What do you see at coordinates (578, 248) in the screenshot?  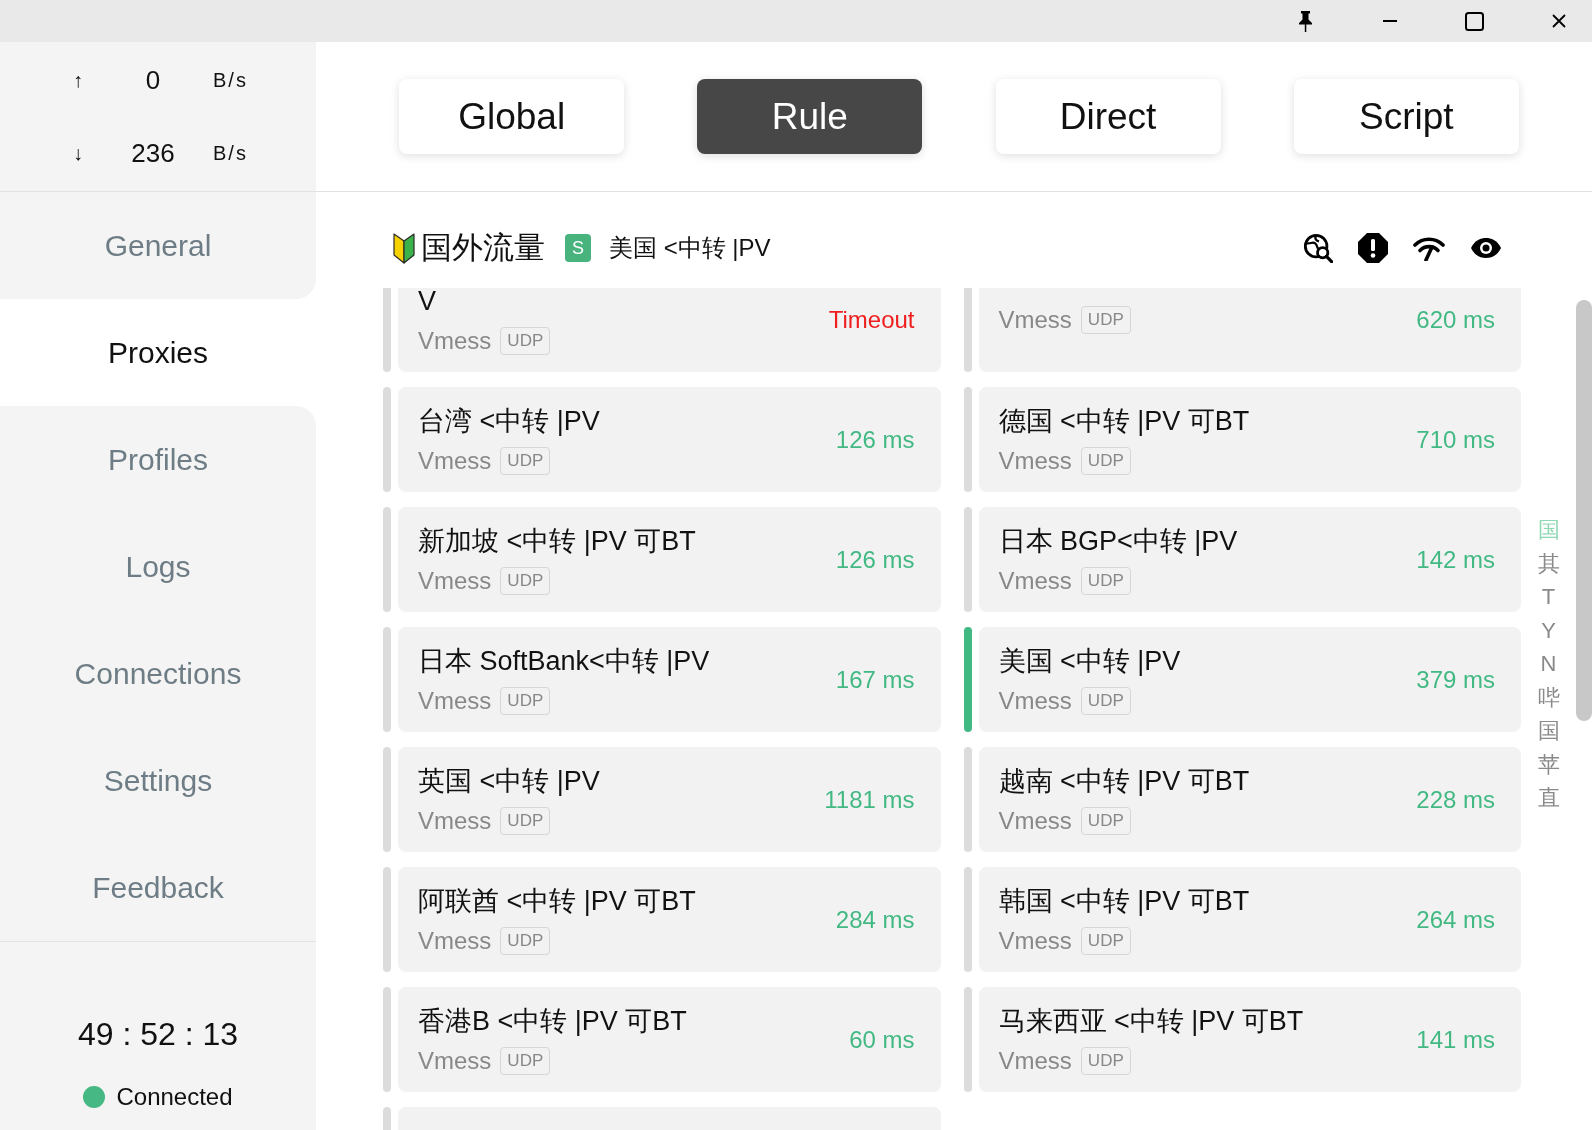 I see `group-type-badge: S` at bounding box center [578, 248].